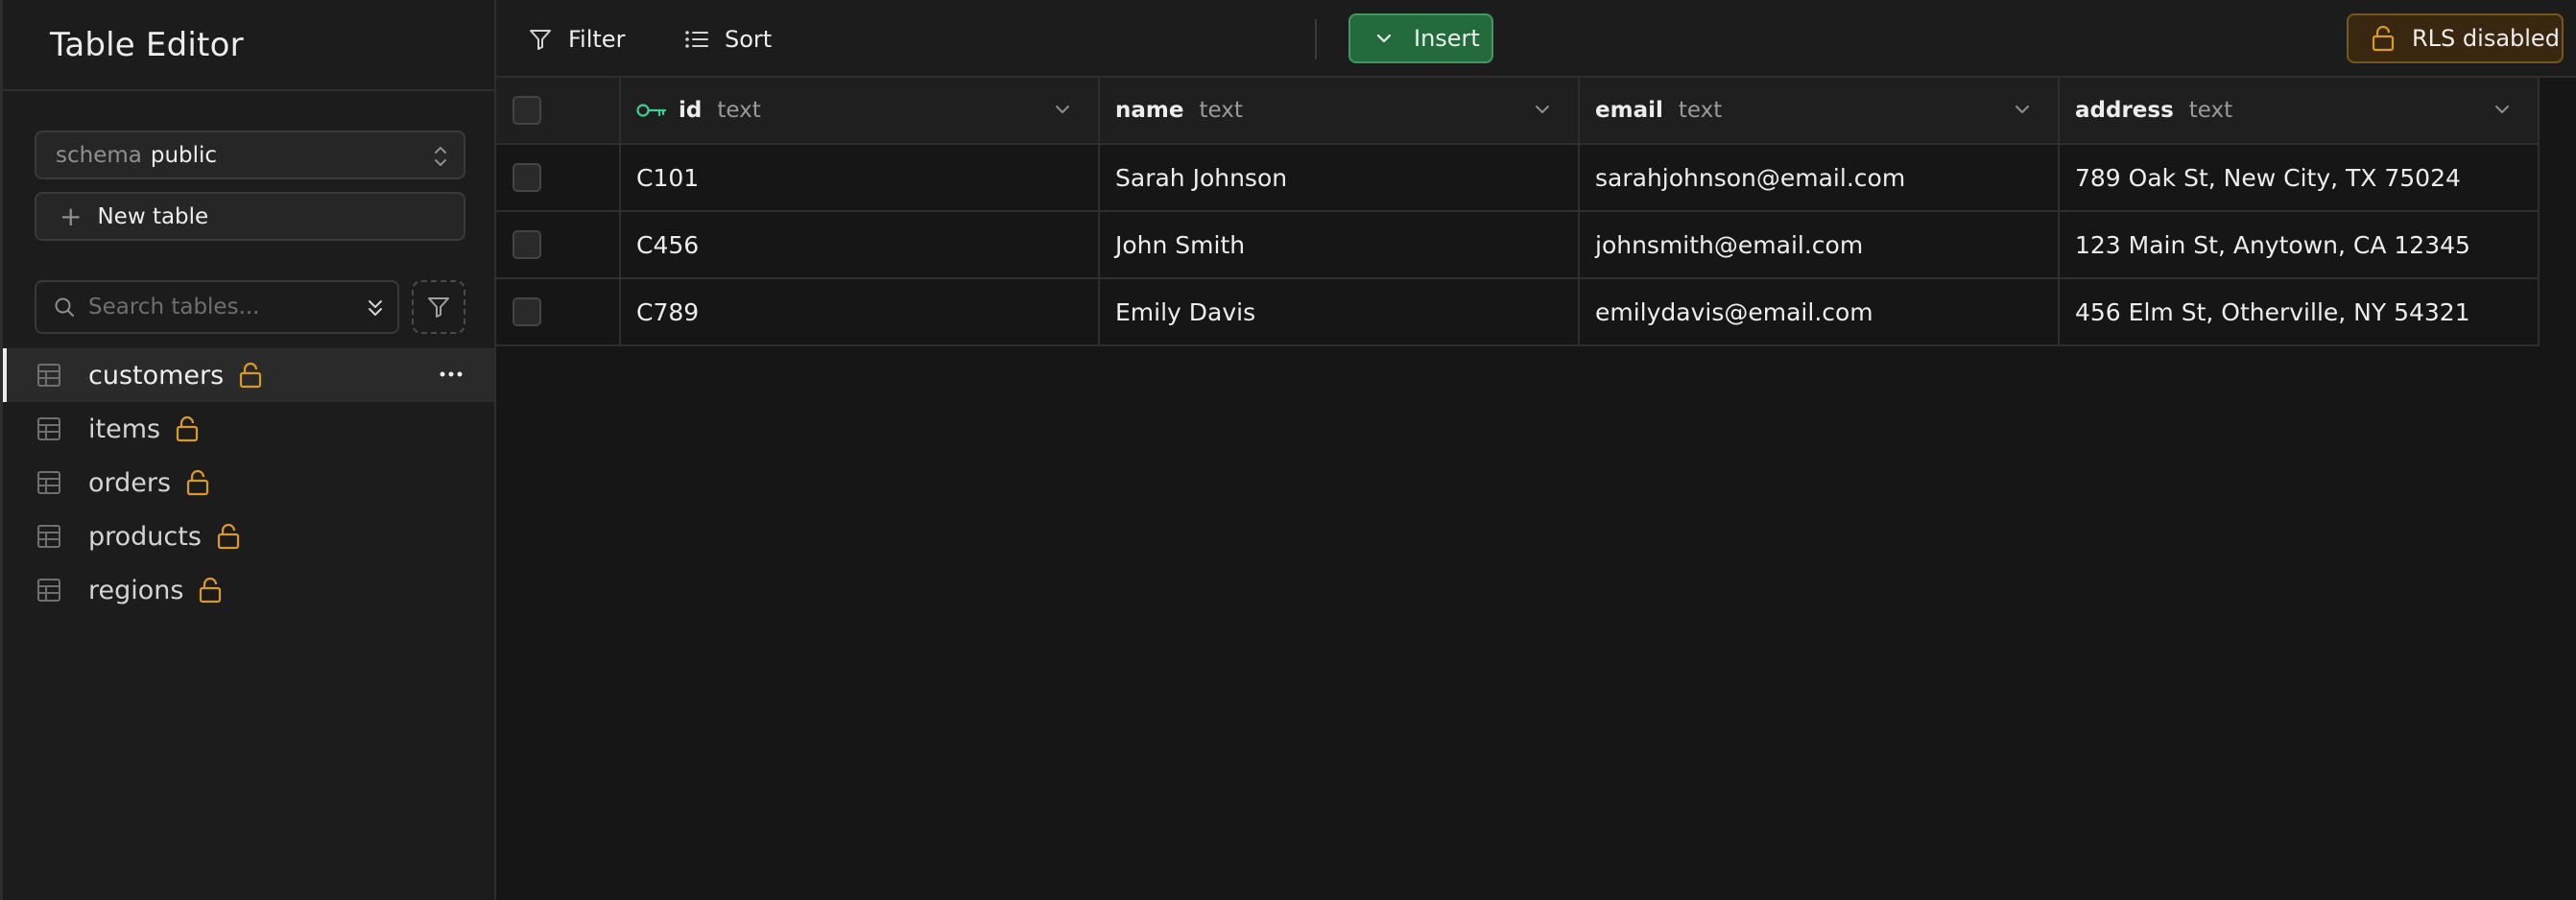 Image resolution: width=2576 pixels, height=900 pixels. I want to click on table-item-label: customers, so click(156, 375).